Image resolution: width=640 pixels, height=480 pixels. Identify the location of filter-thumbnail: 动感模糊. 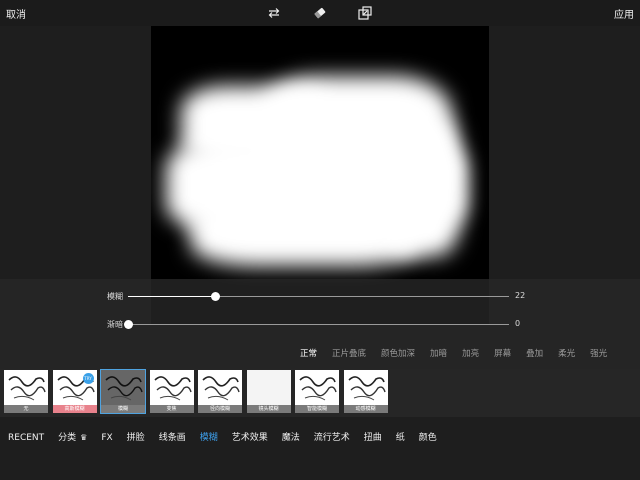
(365, 391).